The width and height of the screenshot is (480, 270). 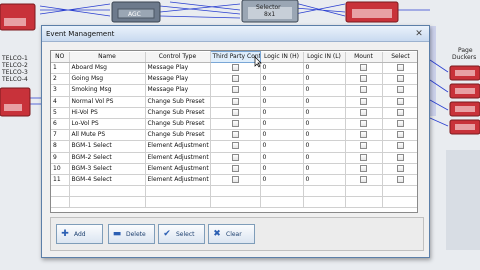 What do you see at coordinates (79, 234) in the screenshot?
I see `add-button: ✚ Add` at bounding box center [79, 234].